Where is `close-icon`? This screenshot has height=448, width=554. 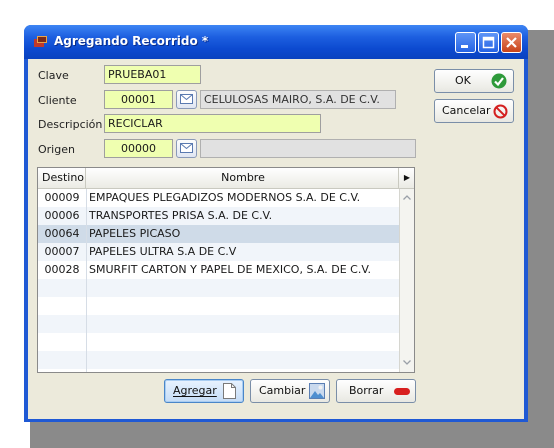 close-icon is located at coordinates (511, 42).